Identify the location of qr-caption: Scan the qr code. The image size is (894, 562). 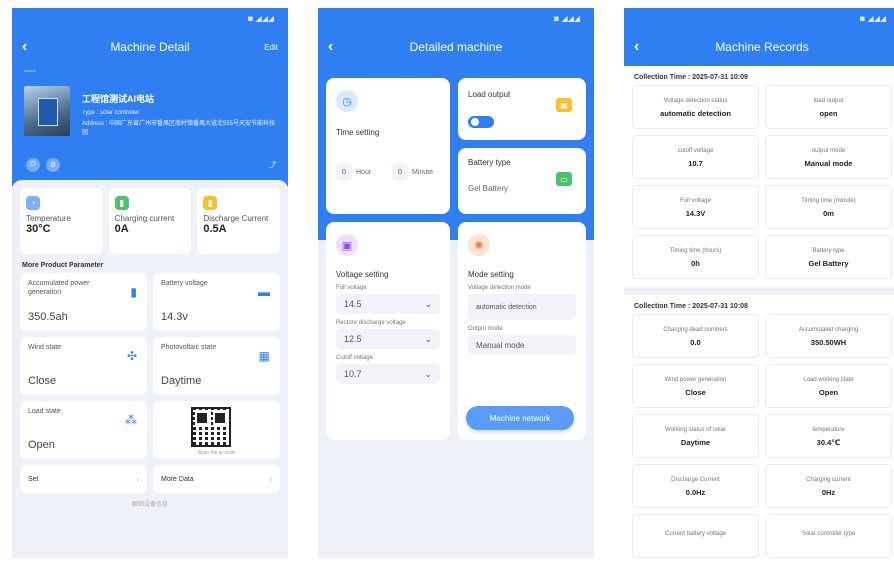
(216, 453).